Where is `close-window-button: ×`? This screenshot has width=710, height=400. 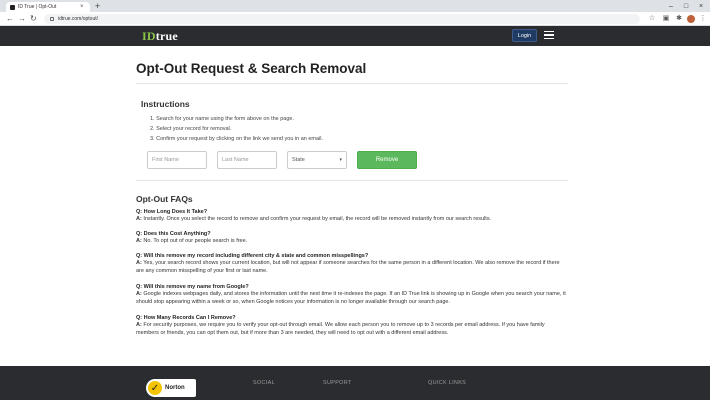 close-window-button: × is located at coordinates (701, 6).